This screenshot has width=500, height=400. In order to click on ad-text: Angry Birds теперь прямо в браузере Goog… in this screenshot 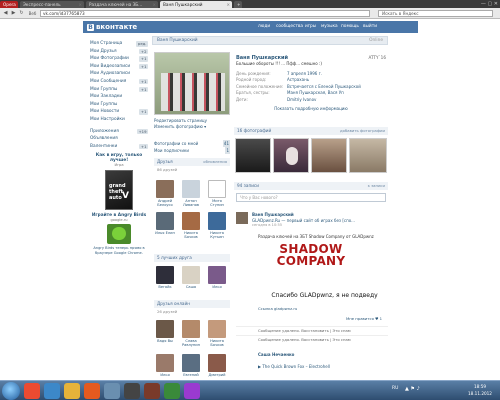, I will do `click(119, 250)`.